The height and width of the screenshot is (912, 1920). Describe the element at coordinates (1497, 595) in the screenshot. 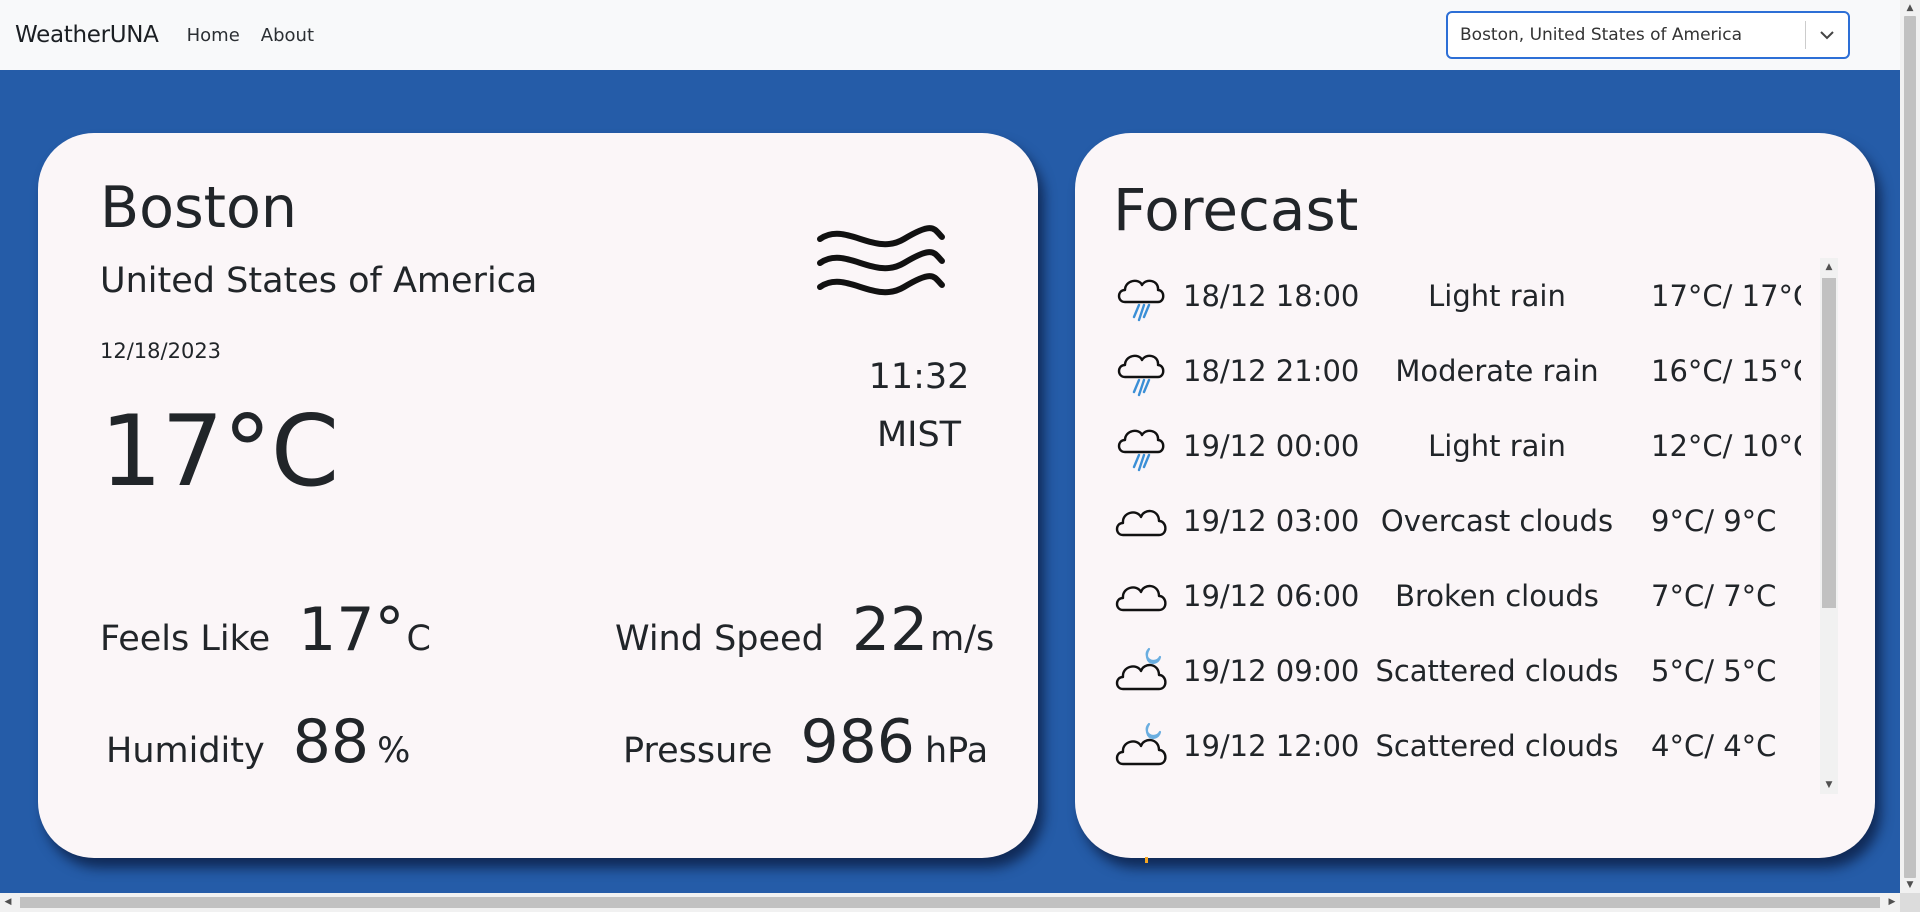

I see `forecast-description: Broken clouds` at that location.